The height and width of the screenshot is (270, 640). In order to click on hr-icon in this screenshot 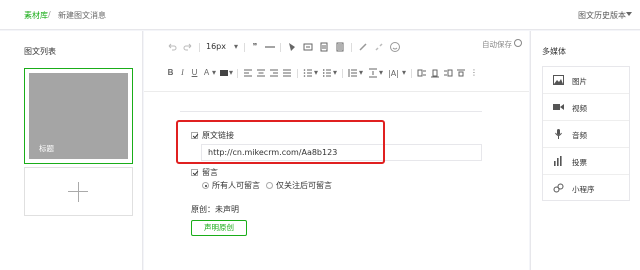, I will do `click(270, 47)`.